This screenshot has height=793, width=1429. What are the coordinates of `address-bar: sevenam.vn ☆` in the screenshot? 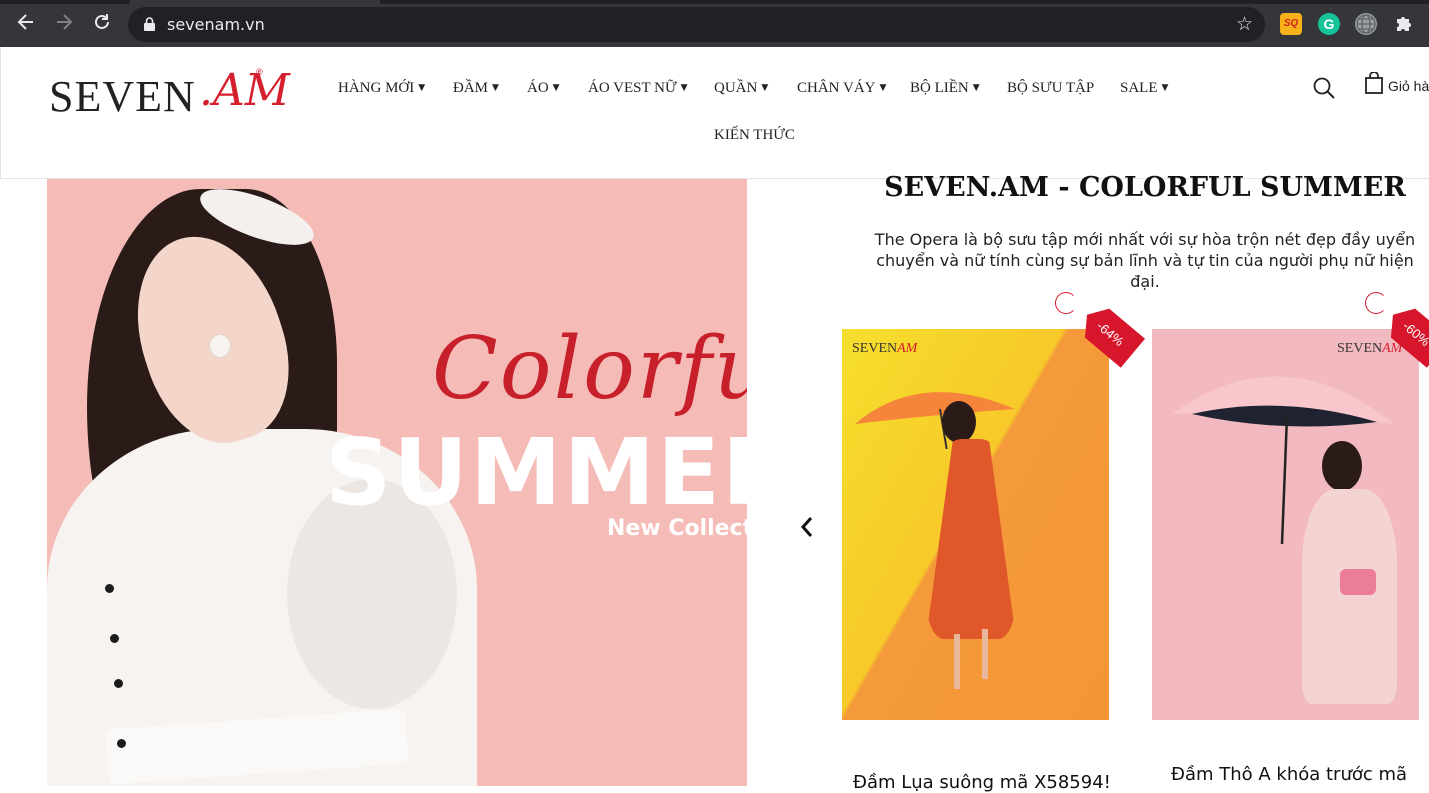 It's located at (696, 24).